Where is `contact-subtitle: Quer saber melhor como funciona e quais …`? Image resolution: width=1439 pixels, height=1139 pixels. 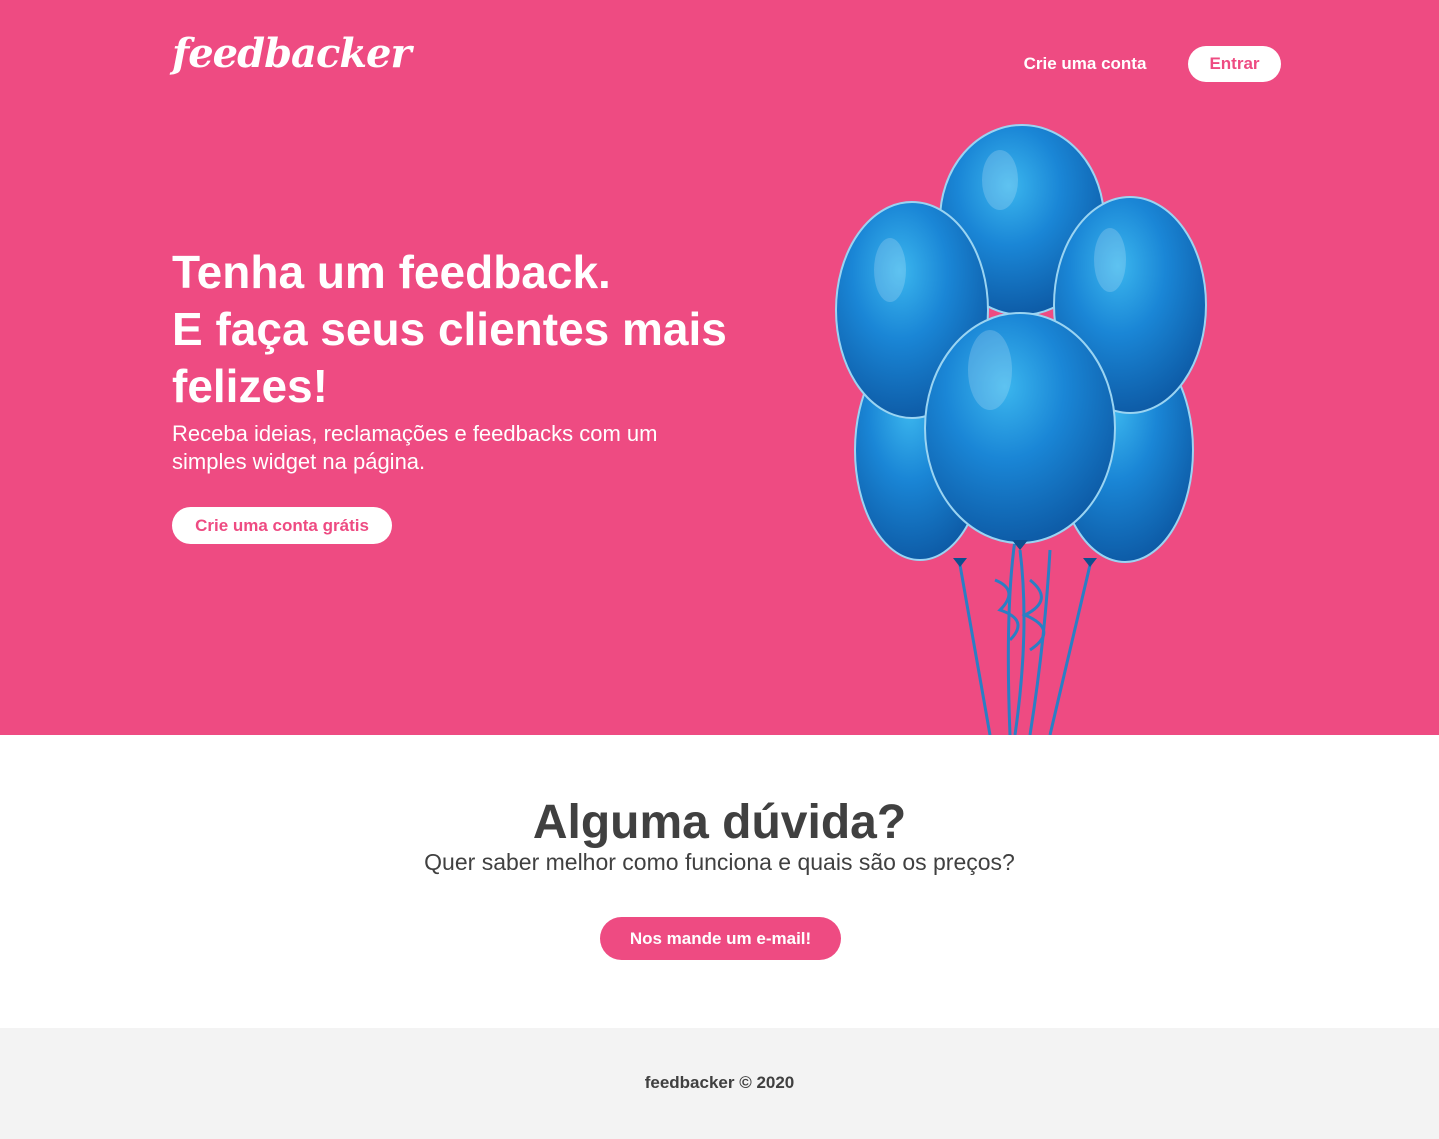 contact-subtitle: Quer saber melhor como funciona e quais … is located at coordinates (719, 862).